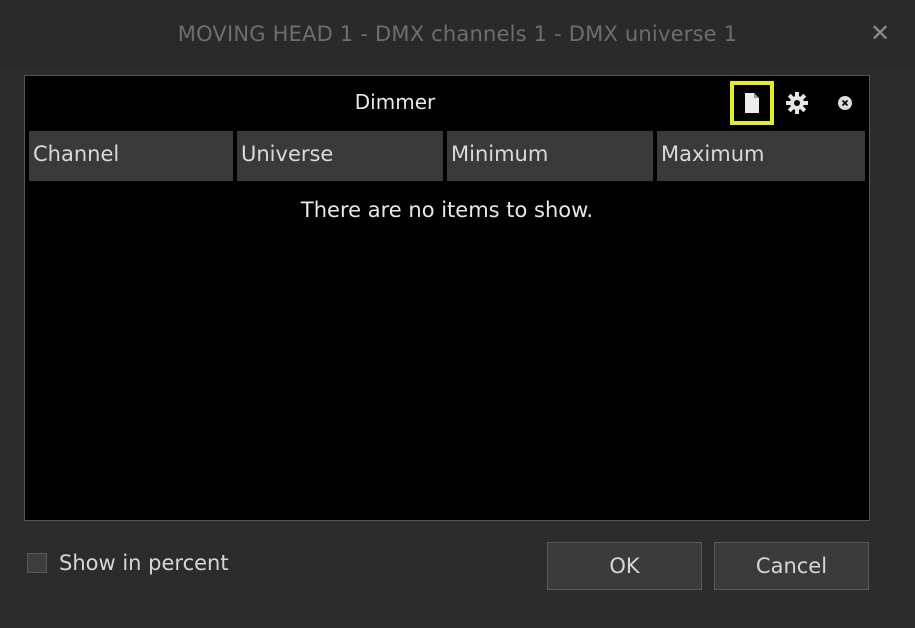  What do you see at coordinates (131, 156) in the screenshot?
I see `column-header-channel: Channel` at bounding box center [131, 156].